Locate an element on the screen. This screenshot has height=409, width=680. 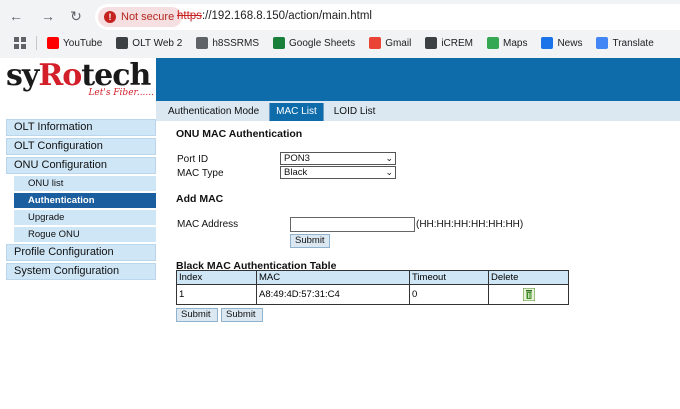
bookmark-item: Translate is located at coordinates (625, 43).